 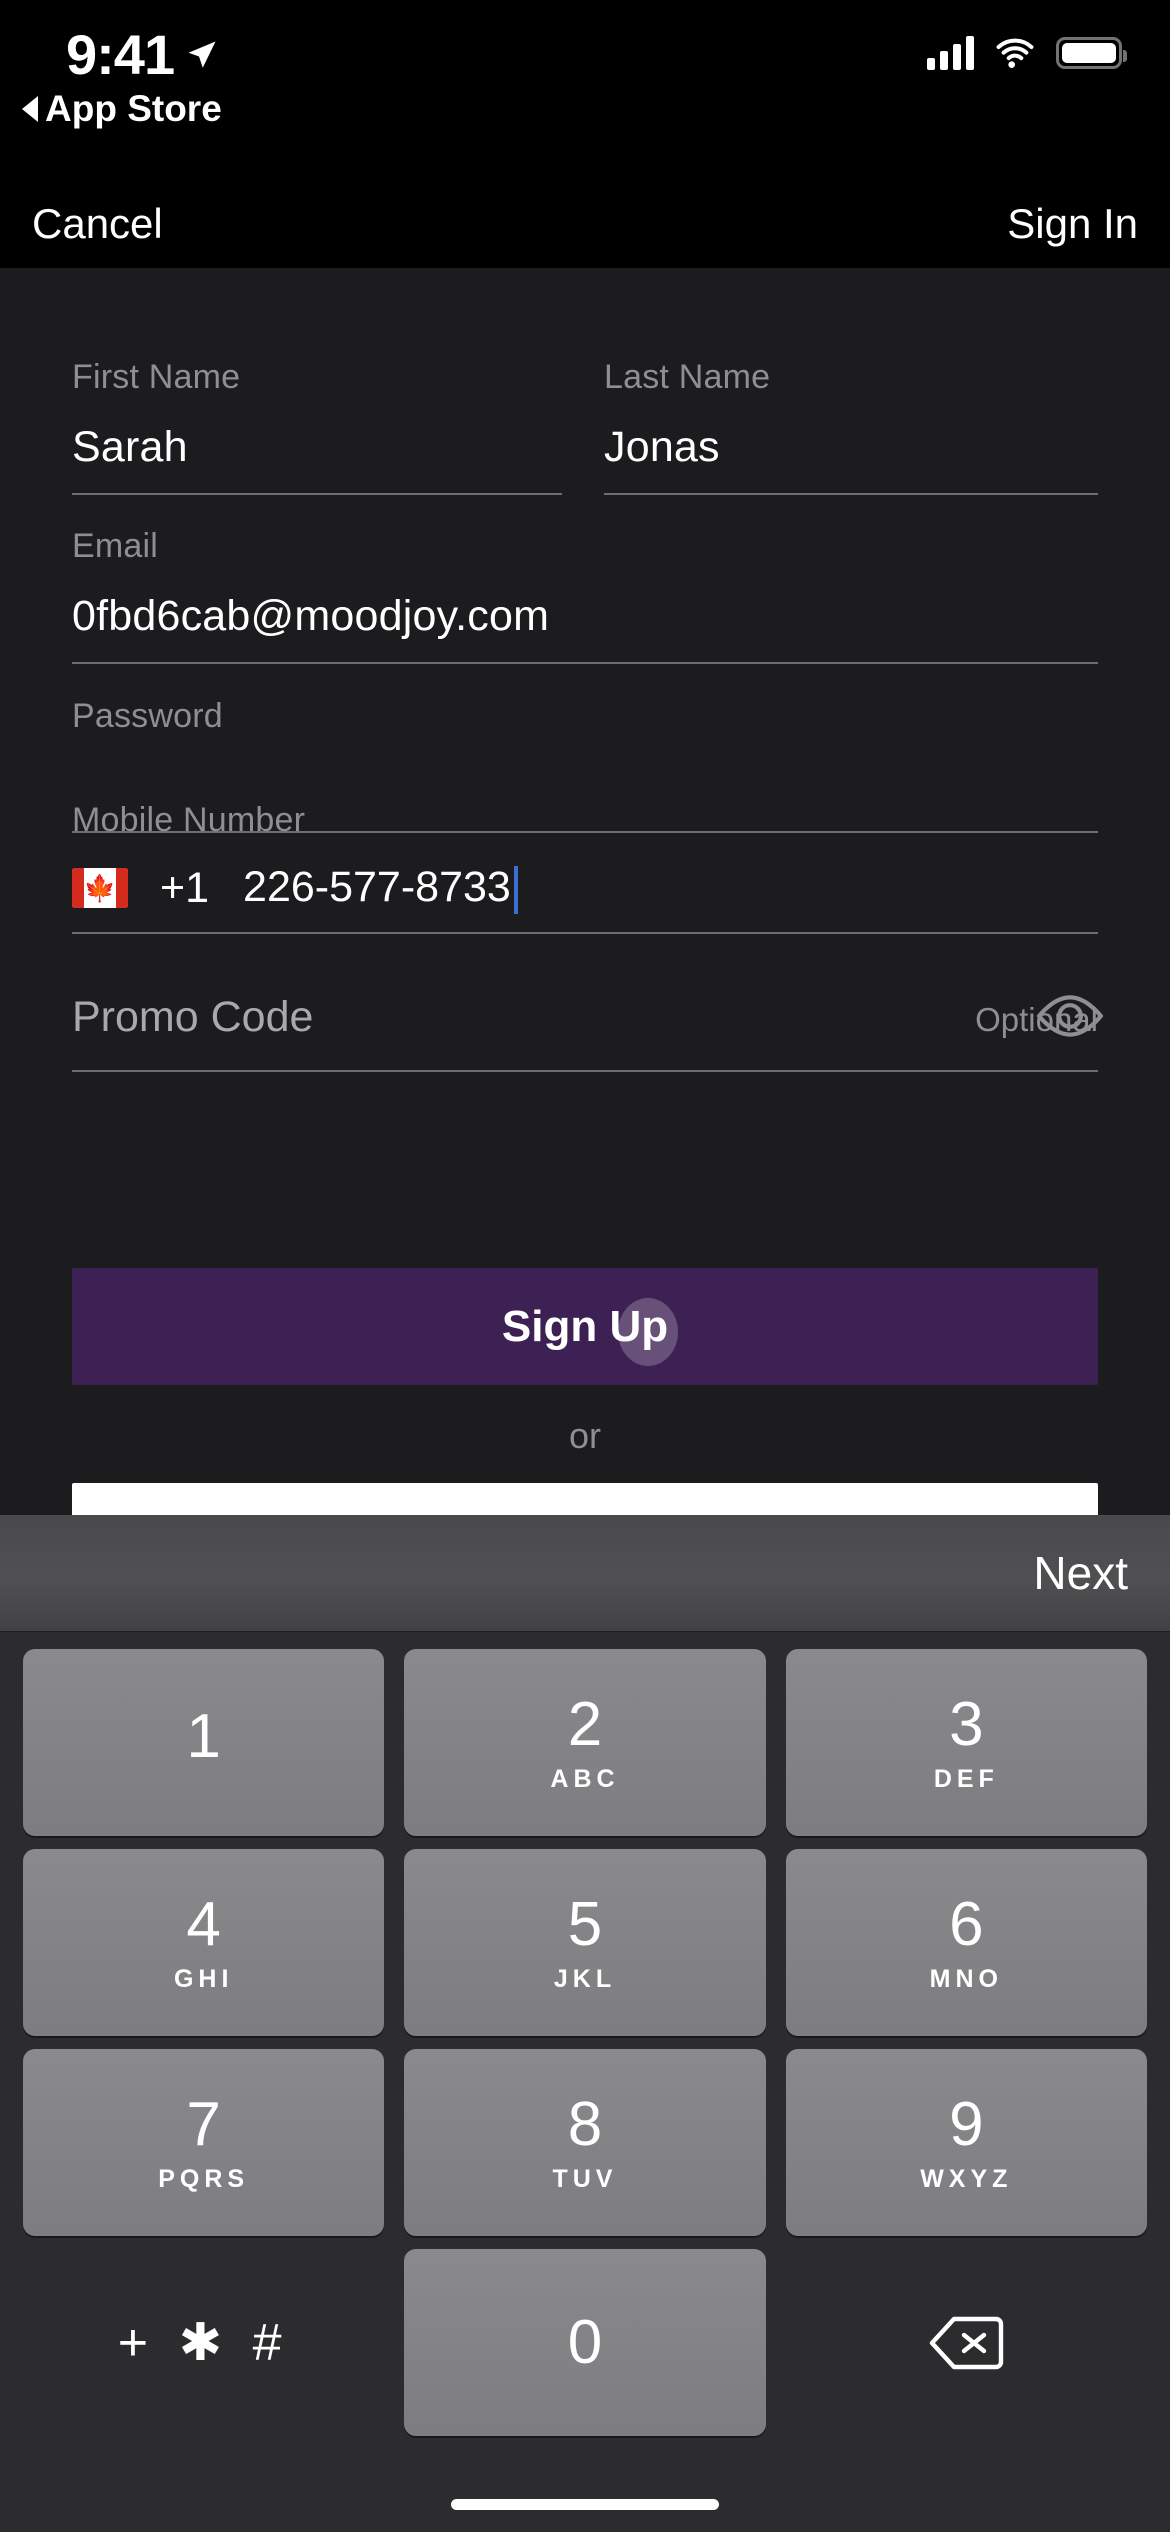 I want to click on password-label: Password, so click(x=147, y=716).